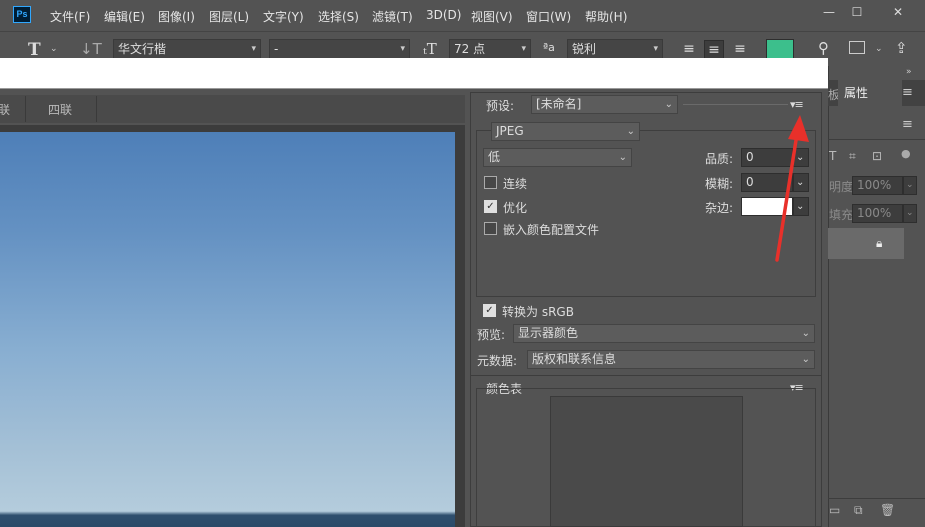 Image resolution: width=925 pixels, height=527 pixels. What do you see at coordinates (646, 375) in the screenshot?
I see `section-divider` at bounding box center [646, 375].